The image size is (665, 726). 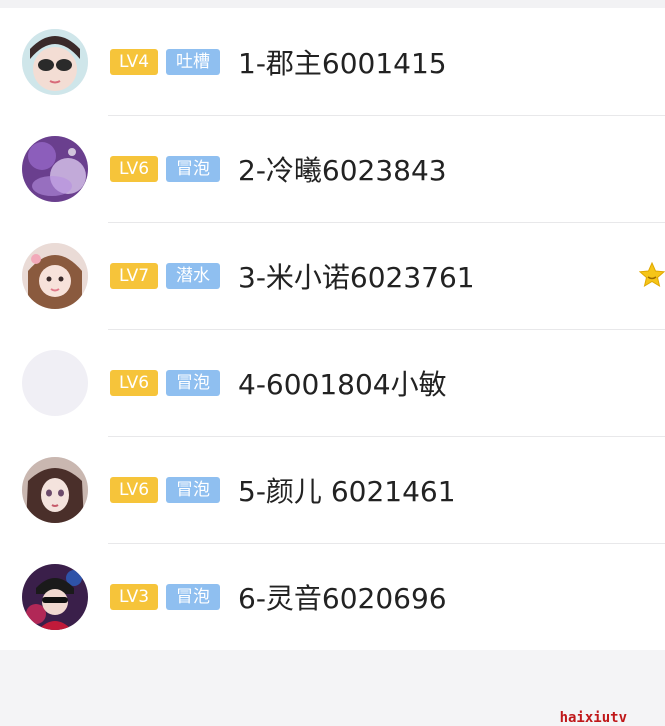 I want to click on list-item: LV3 冒泡 6-灵音6020696, so click(x=332, y=596).